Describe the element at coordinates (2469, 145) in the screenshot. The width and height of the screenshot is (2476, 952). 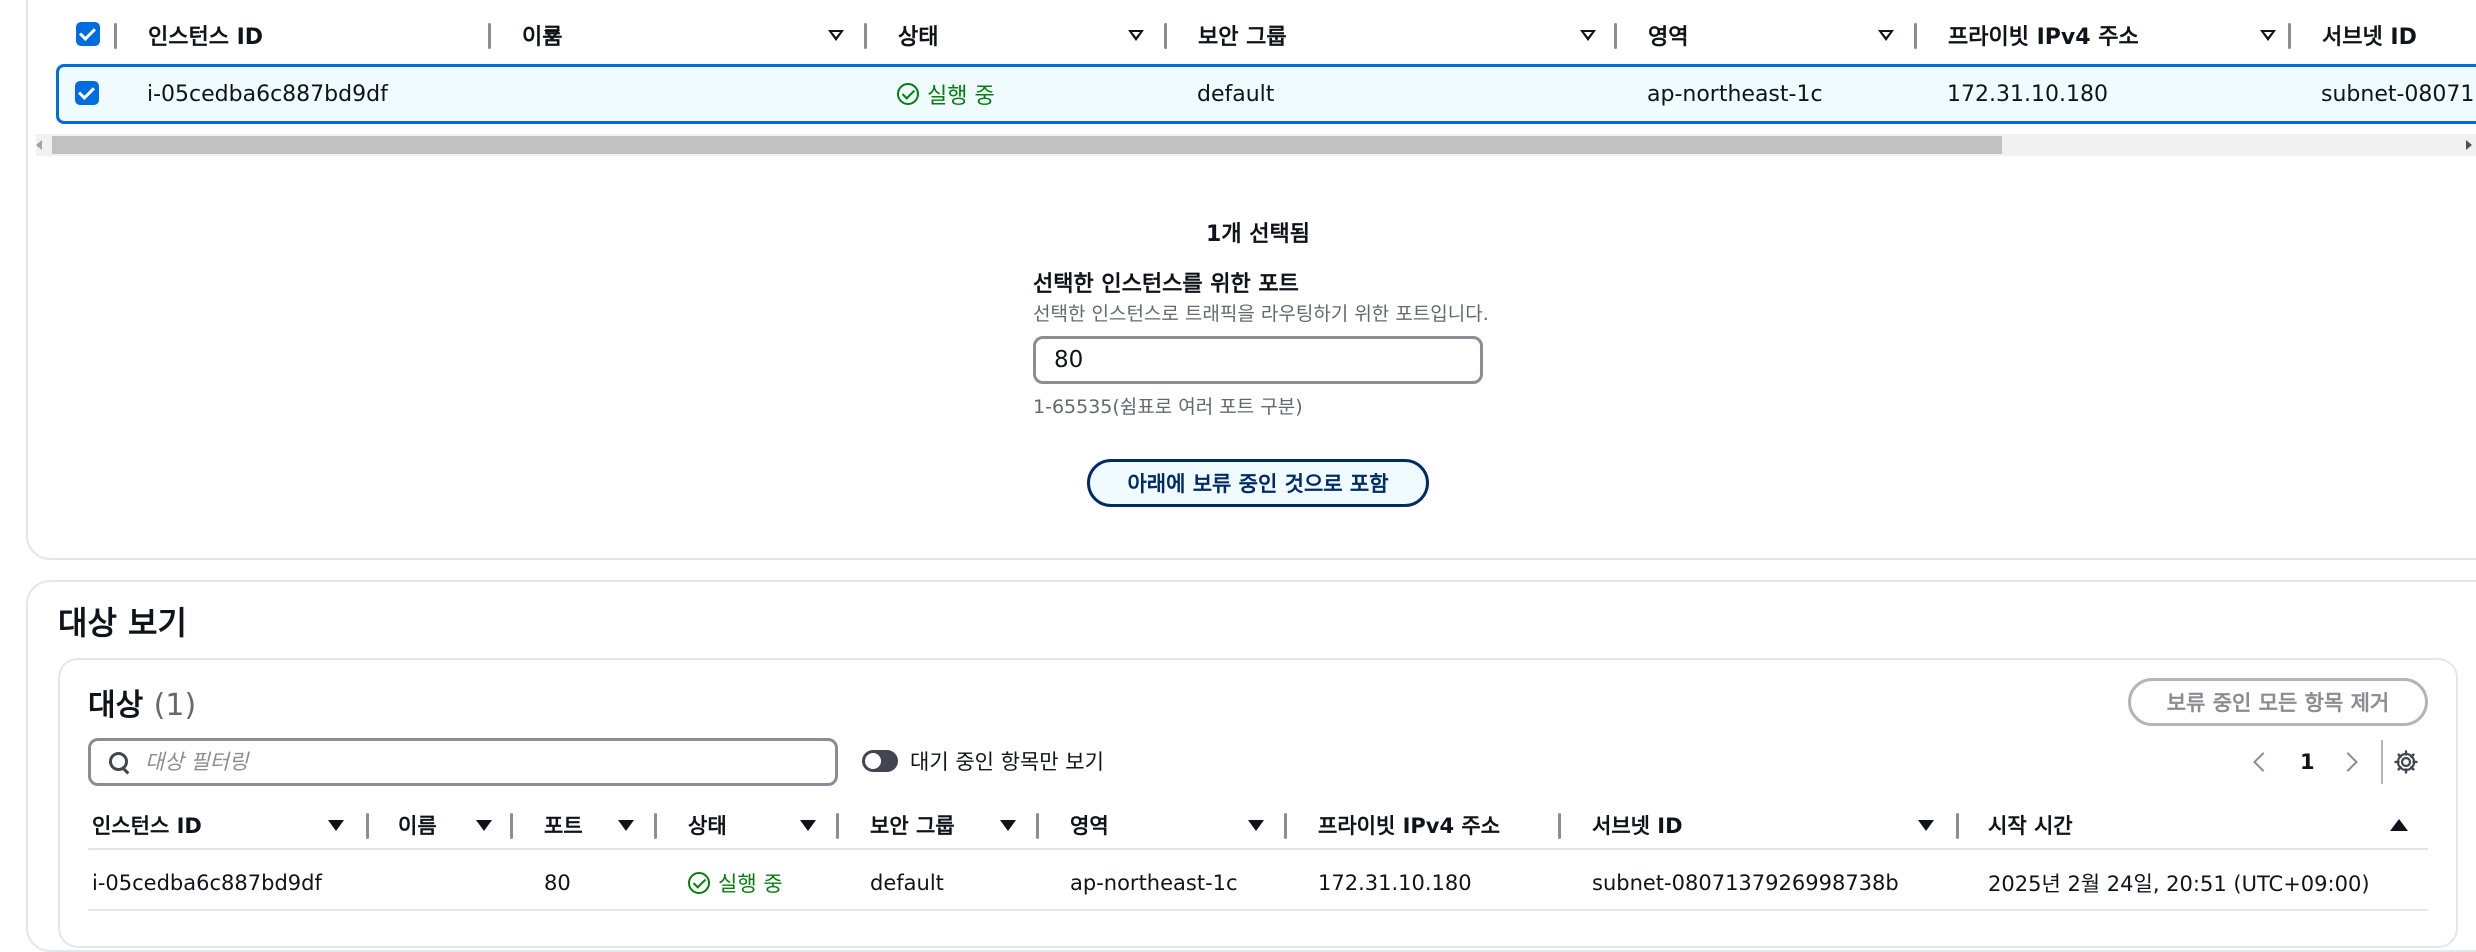
I see `scroll-right-icon` at that location.